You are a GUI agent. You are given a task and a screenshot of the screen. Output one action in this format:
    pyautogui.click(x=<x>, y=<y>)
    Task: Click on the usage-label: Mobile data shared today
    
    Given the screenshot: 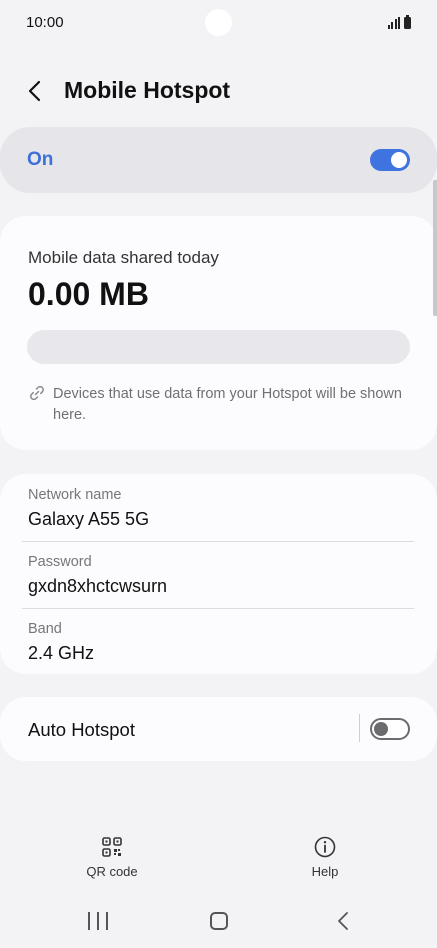 What is the action you would take?
    pyautogui.click(x=123, y=257)
    